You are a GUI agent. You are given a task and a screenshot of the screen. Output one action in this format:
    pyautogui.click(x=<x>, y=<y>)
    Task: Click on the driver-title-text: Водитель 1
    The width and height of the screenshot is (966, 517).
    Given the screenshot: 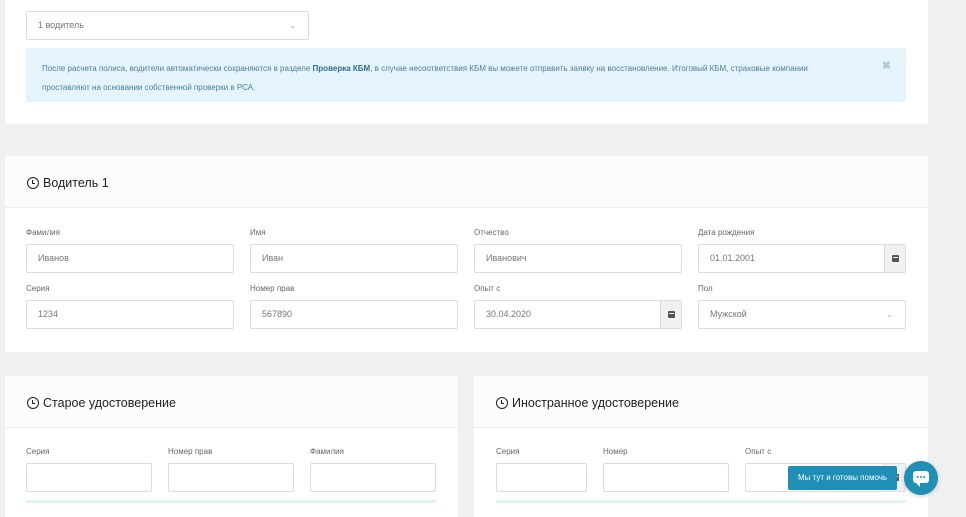 What is the action you would take?
    pyautogui.click(x=76, y=183)
    